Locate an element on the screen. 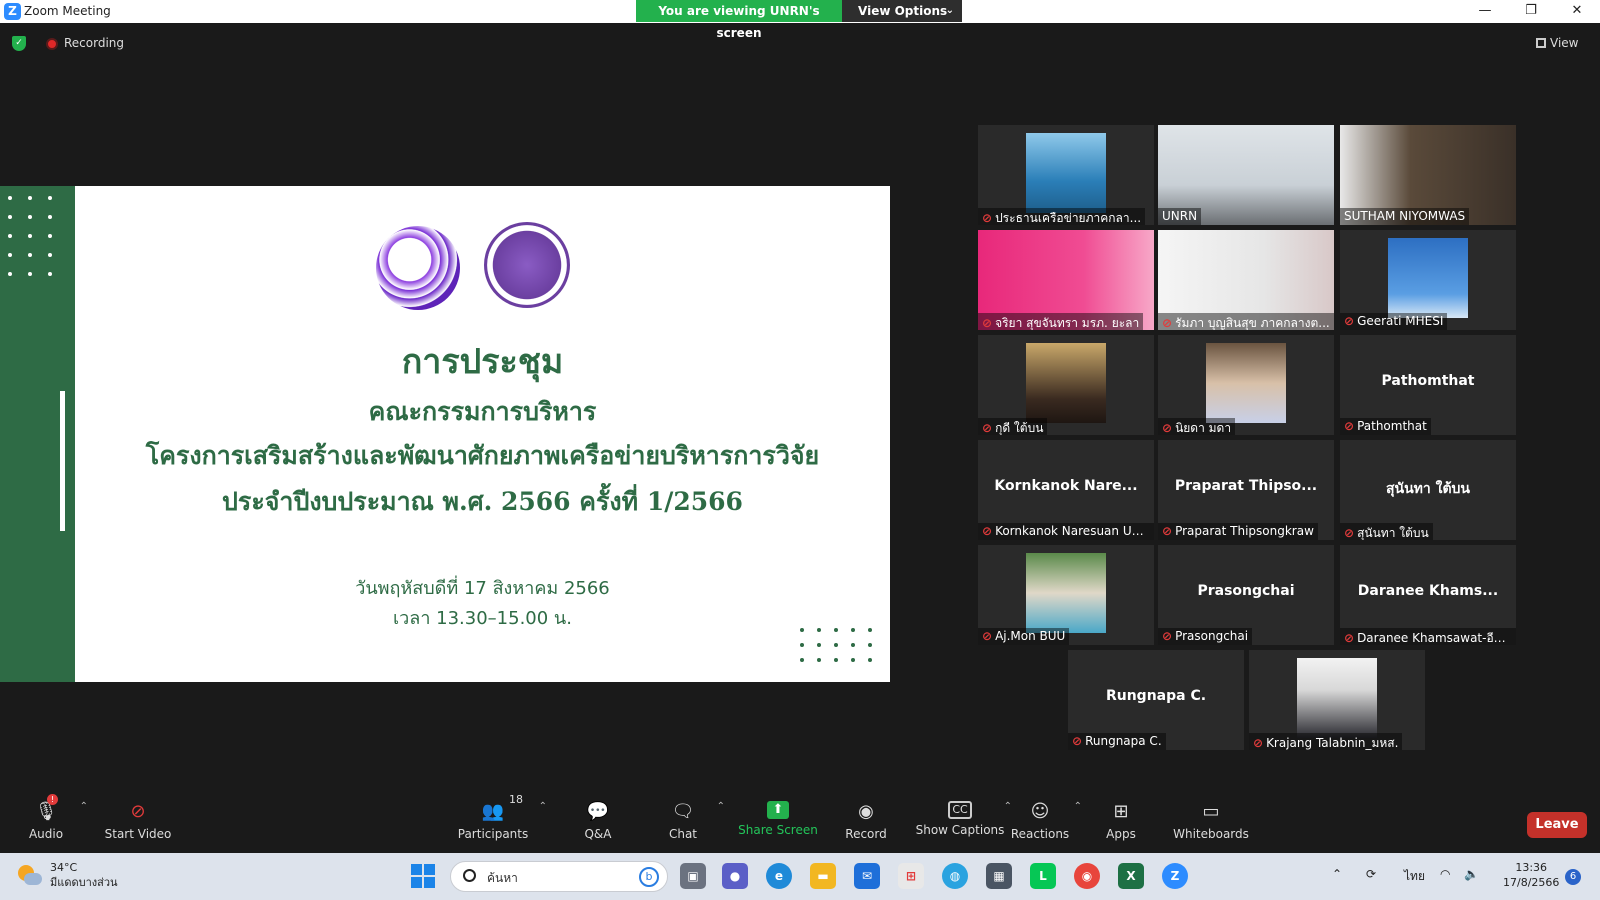 Image resolution: width=1600 pixels, height=900 pixels. zoom-taskbar-icon: Z is located at coordinates (1175, 876).